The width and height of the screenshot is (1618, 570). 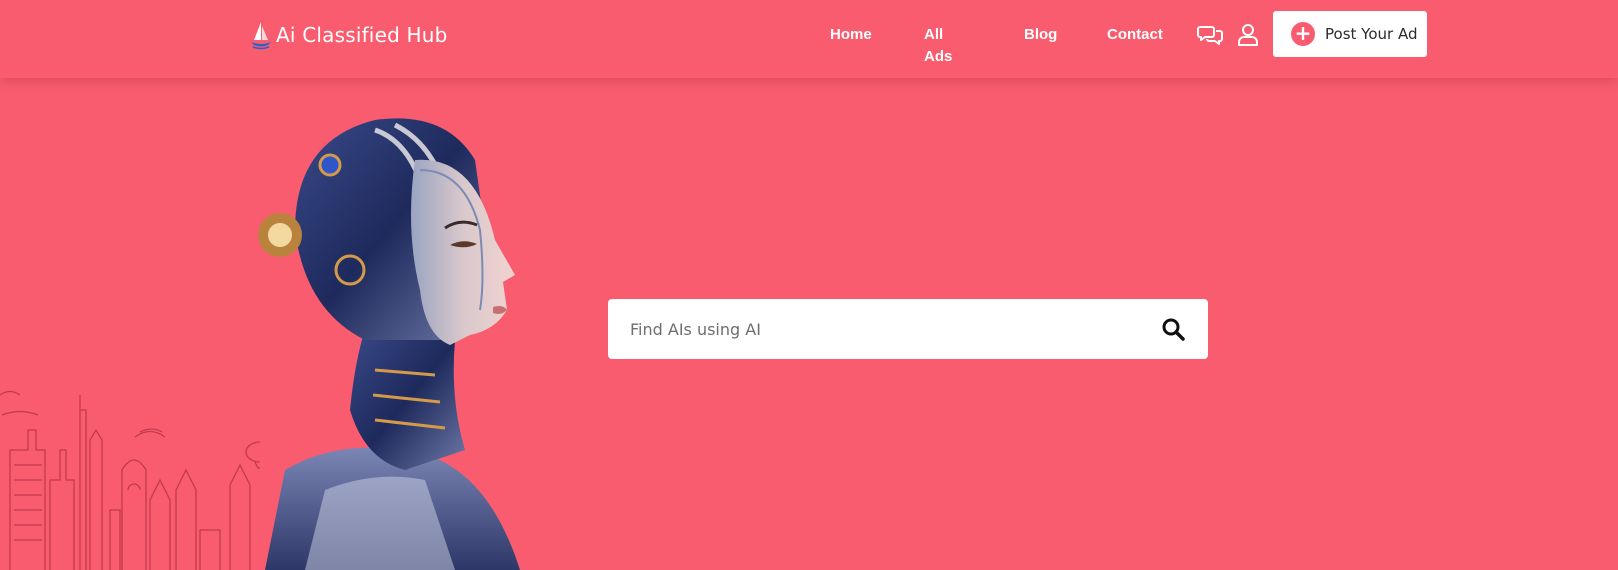 I want to click on search-icon, so click(x=1173, y=329).